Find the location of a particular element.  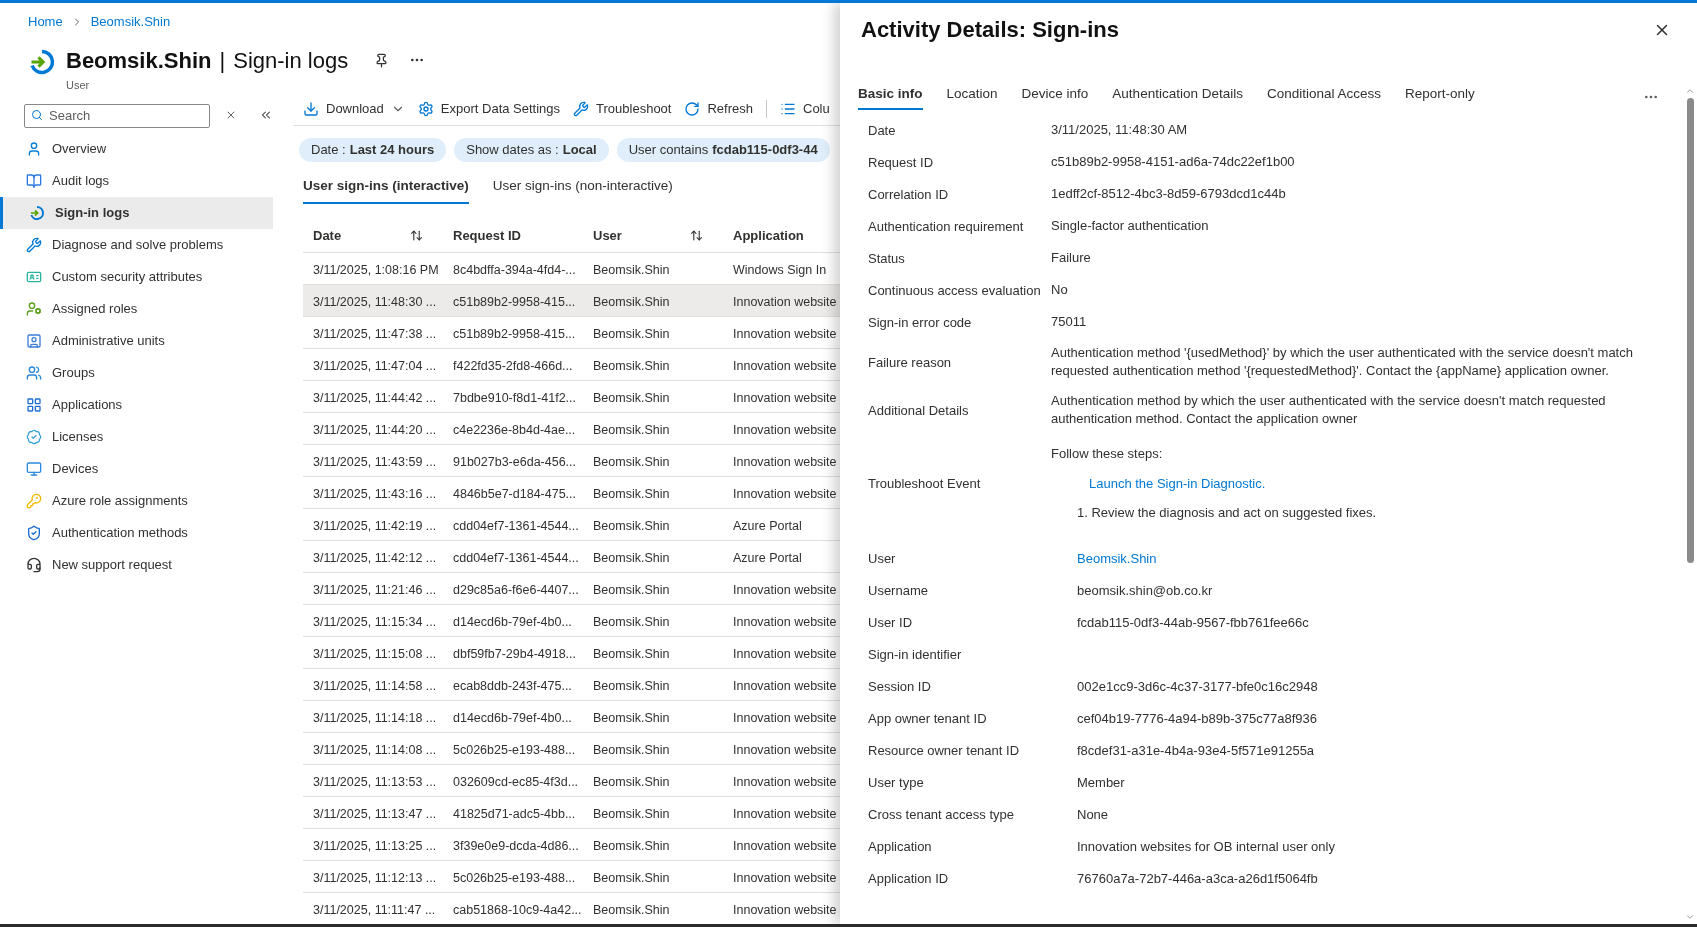

sidebar-item: Licenses is located at coordinates (136, 437).